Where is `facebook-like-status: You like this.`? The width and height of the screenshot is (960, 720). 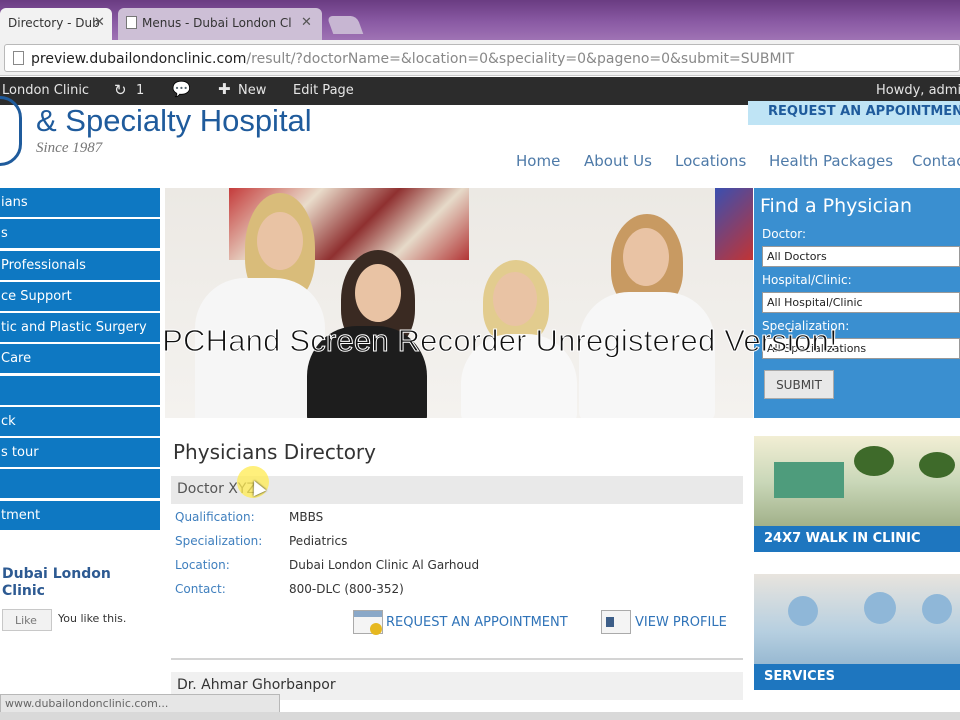 facebook-like-status: You like this. is located at coordinates (92, 618).